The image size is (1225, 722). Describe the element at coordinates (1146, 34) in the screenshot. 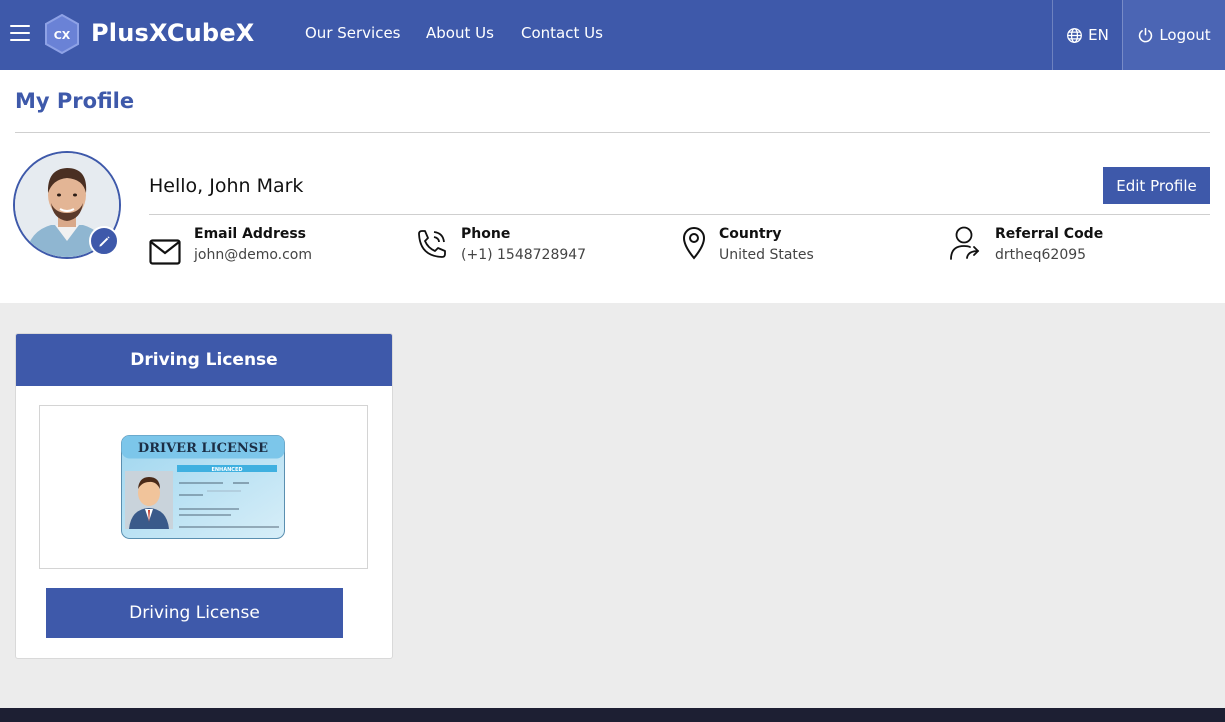

I see `power-icon` at that location.